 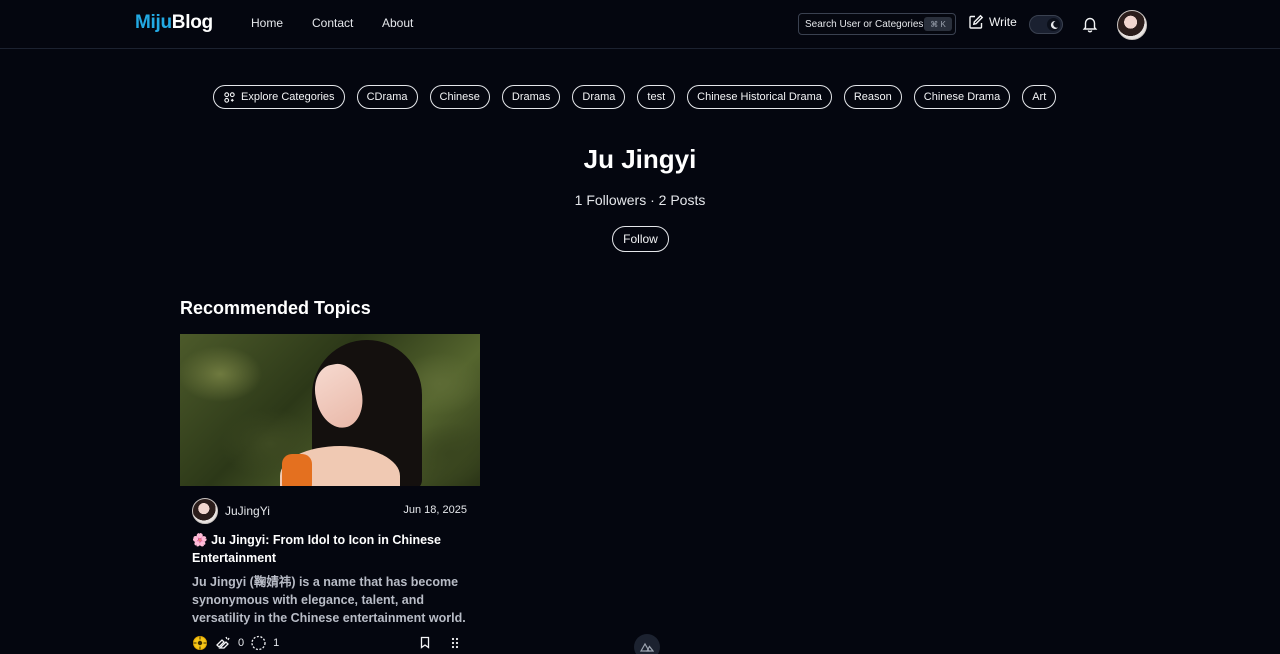 What do you see at coordinates (640, 200) in the screenshot?
I see `profile-stats: 1 Followers · 2 Posts` at bounding box center [640, 200].